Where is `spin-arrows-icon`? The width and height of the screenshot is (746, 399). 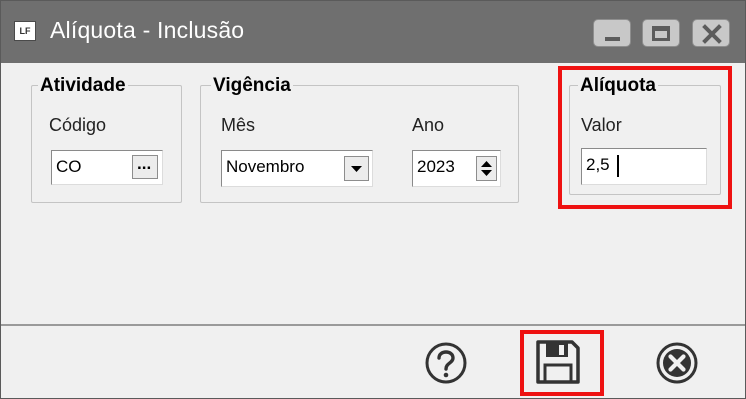 spin-arrows-icon is located at coordinates (486, 168).